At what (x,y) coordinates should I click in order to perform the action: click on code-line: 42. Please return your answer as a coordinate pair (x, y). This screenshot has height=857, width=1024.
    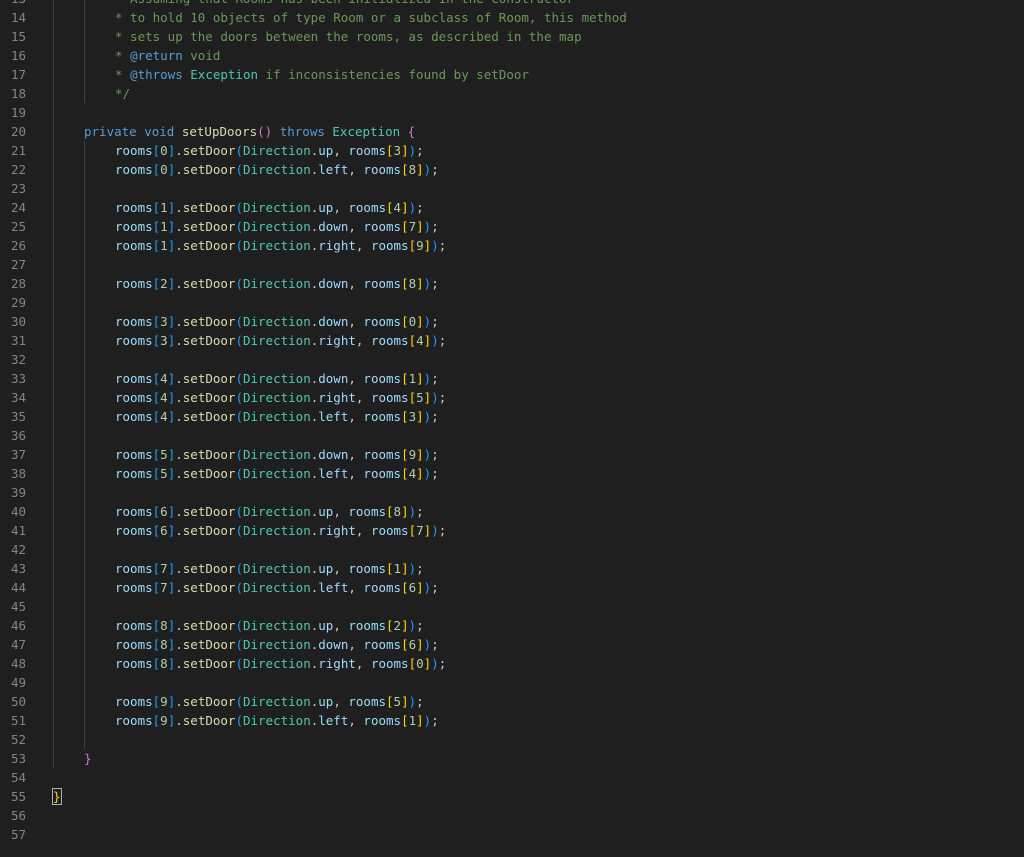
    Looking at the image, I should click on (512, 549).